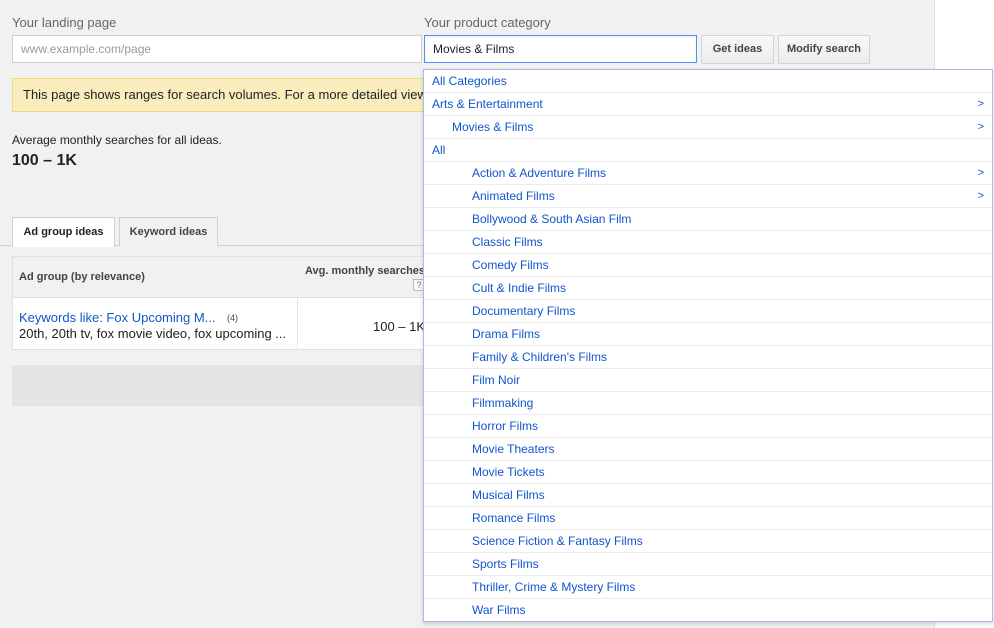 The height and width of the screenshot is (628, 994). What do you see at coordinates (487, 104) in the screenshot?
I see `category-option-label: Arts & Entertainment` at bounding box center [487, 104].